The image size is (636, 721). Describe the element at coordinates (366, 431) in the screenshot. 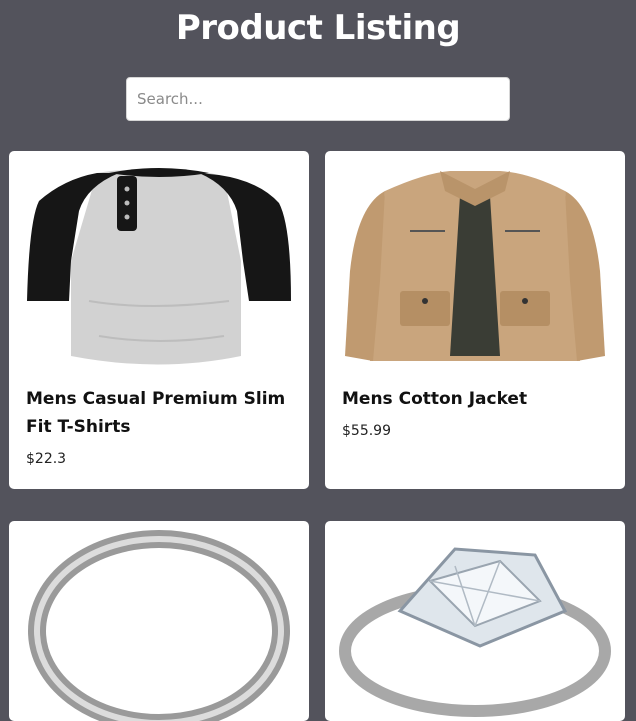

I see `product-price: $55.99` at that location.